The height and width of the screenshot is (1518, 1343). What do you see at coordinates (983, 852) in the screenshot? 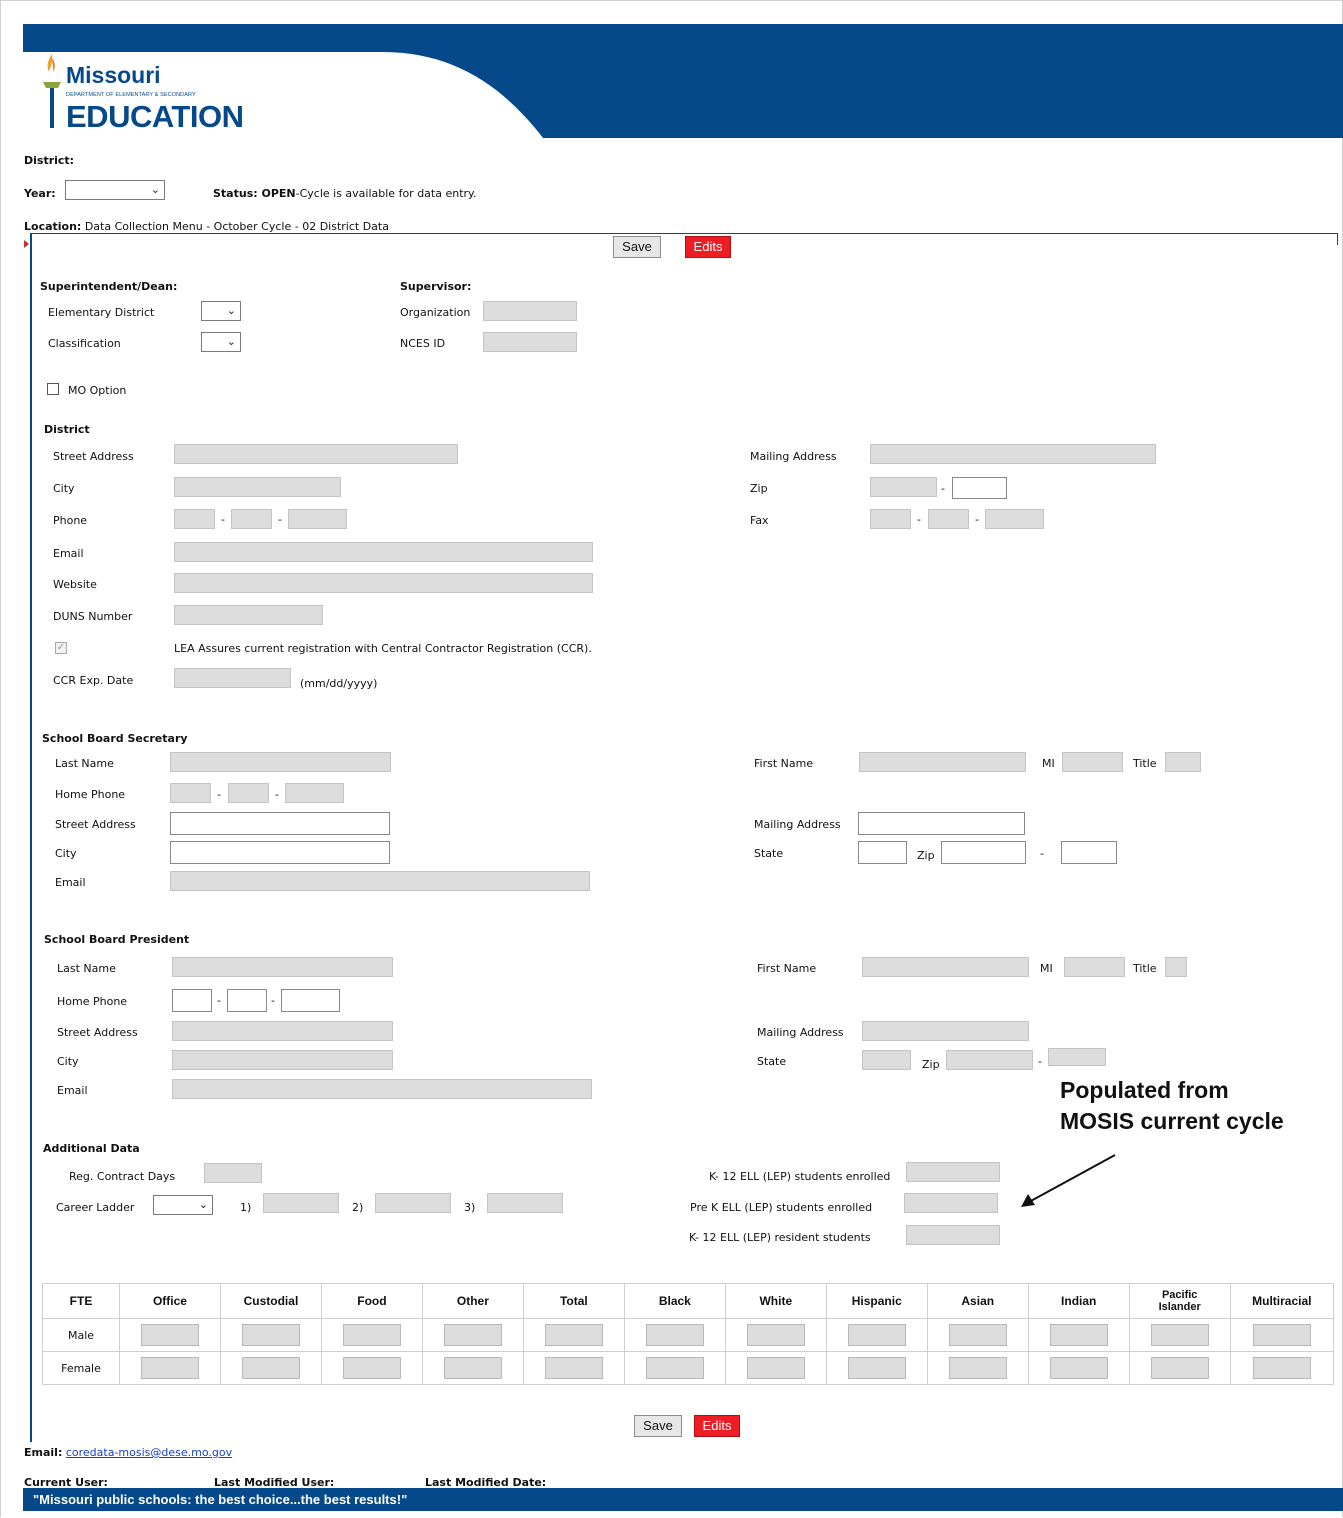
I see `sec-zip-field` at bounding box center [983, 852].